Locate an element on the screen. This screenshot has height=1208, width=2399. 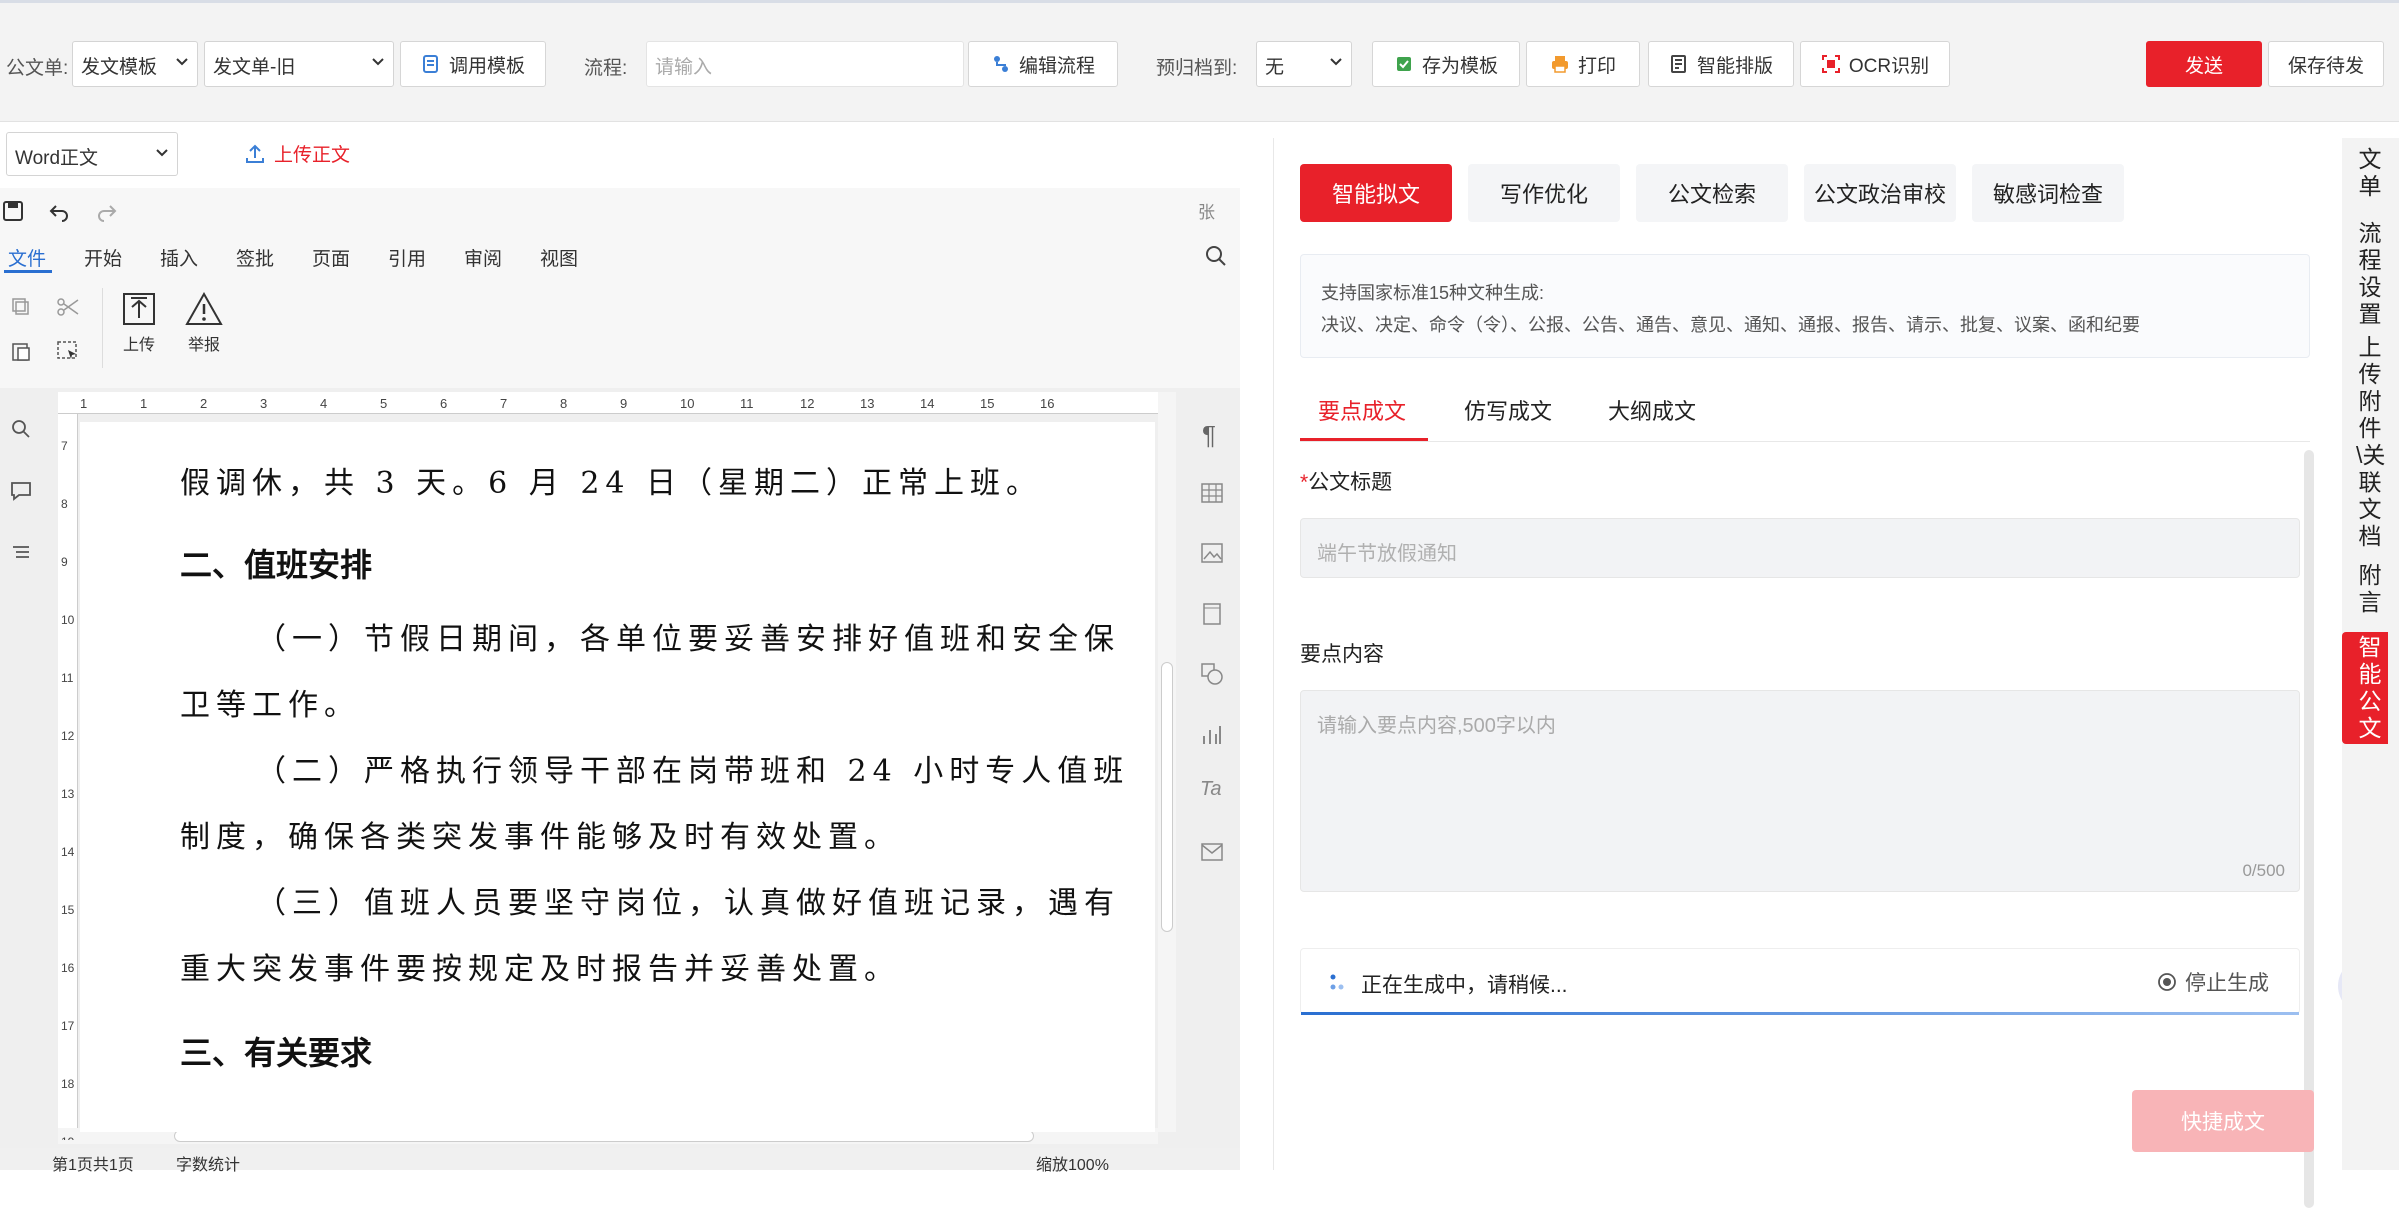
rail-postscript: 附言 is located at coordinates (2370, 589).